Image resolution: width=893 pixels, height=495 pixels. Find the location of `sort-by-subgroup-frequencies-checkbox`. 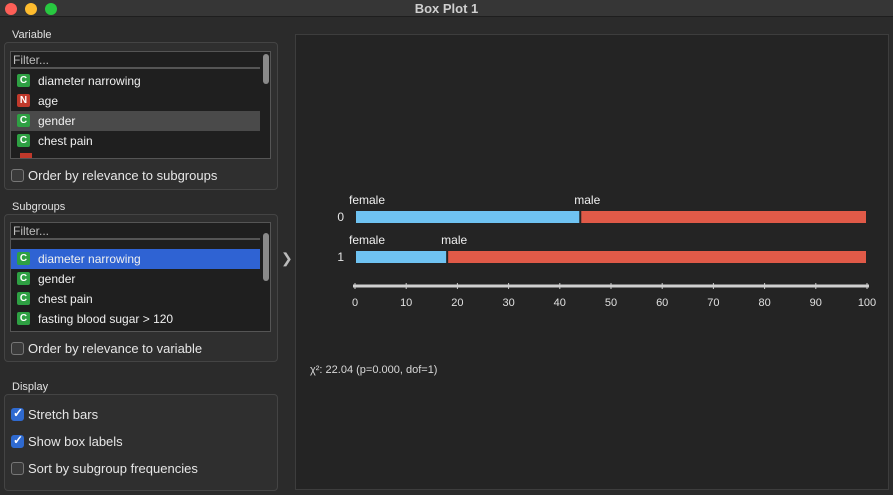

sort-by-subgroup-frequencies-checkbox is located at coordinates (17, 468).